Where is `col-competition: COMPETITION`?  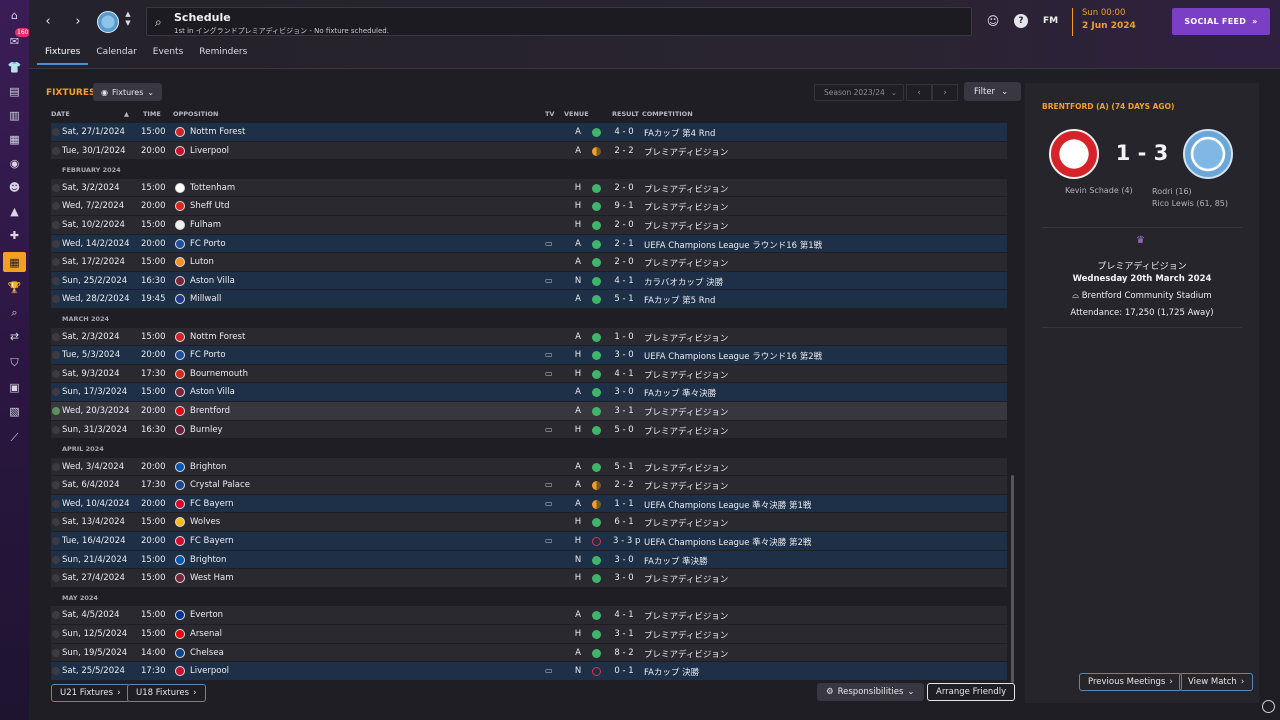 col-competition: COMPETITION is located at coordinates (667, 114).